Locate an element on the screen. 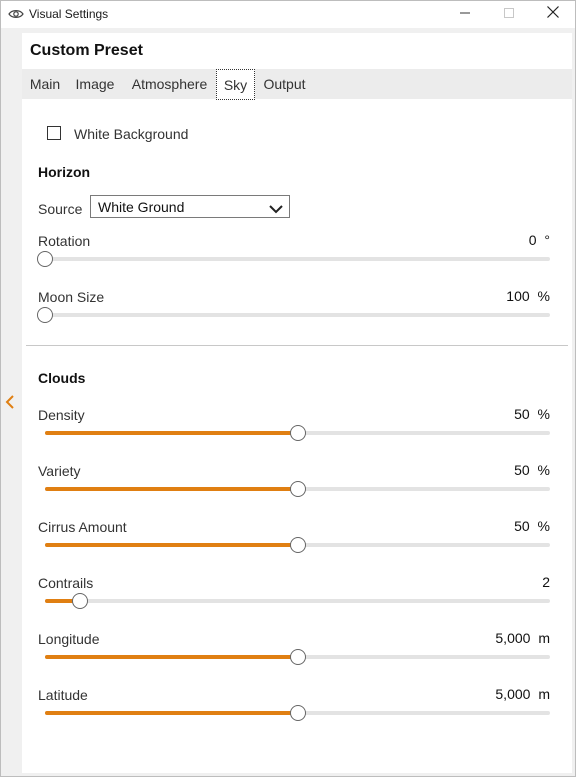 This screenshot has height=777, width=576. close-button is located at coordinates (553, 14).